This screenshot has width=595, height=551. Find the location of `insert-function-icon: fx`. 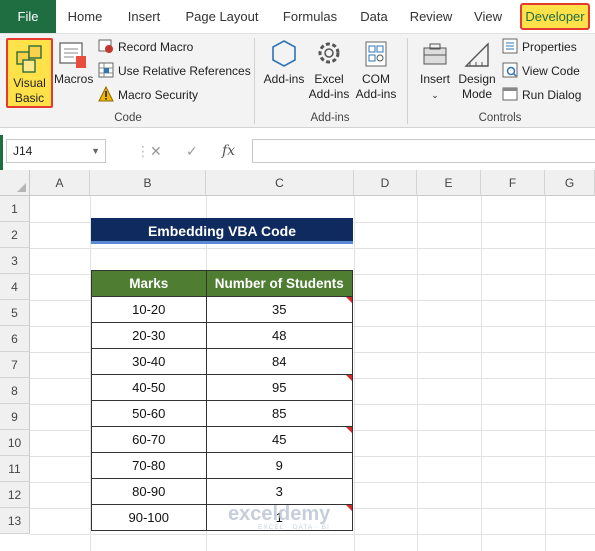

insert-function-icon: fx is located at coordinates (228, 151).